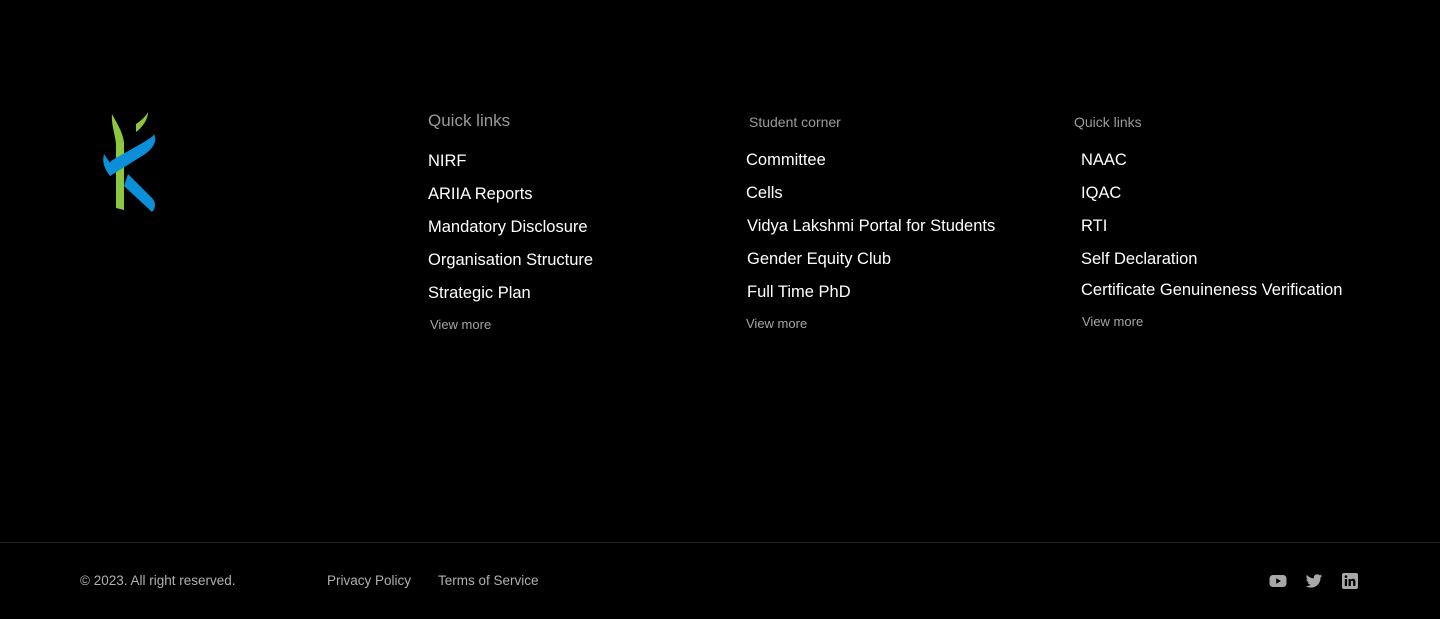  I want to click on link-vidya-lakshmi-portal: Vidya Lakshmi Portal for Students, so click(871, 226).